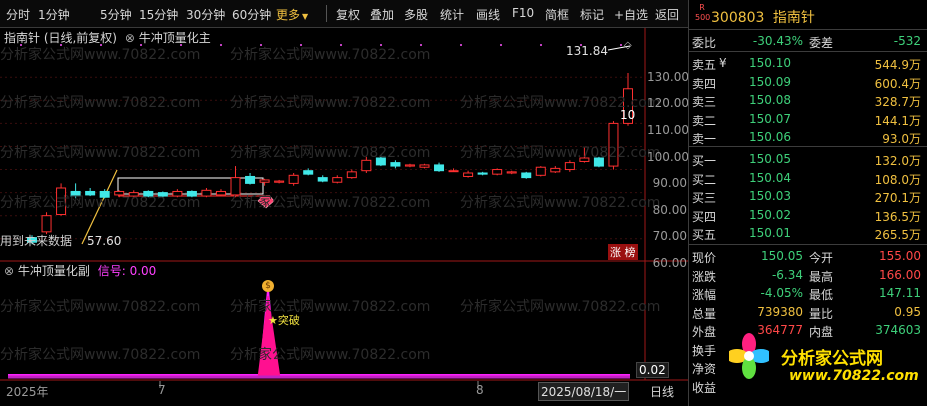  Describe the element at coordinates (592, 14) in the screenshot. I see `biaoji-button: 标记` at that location.